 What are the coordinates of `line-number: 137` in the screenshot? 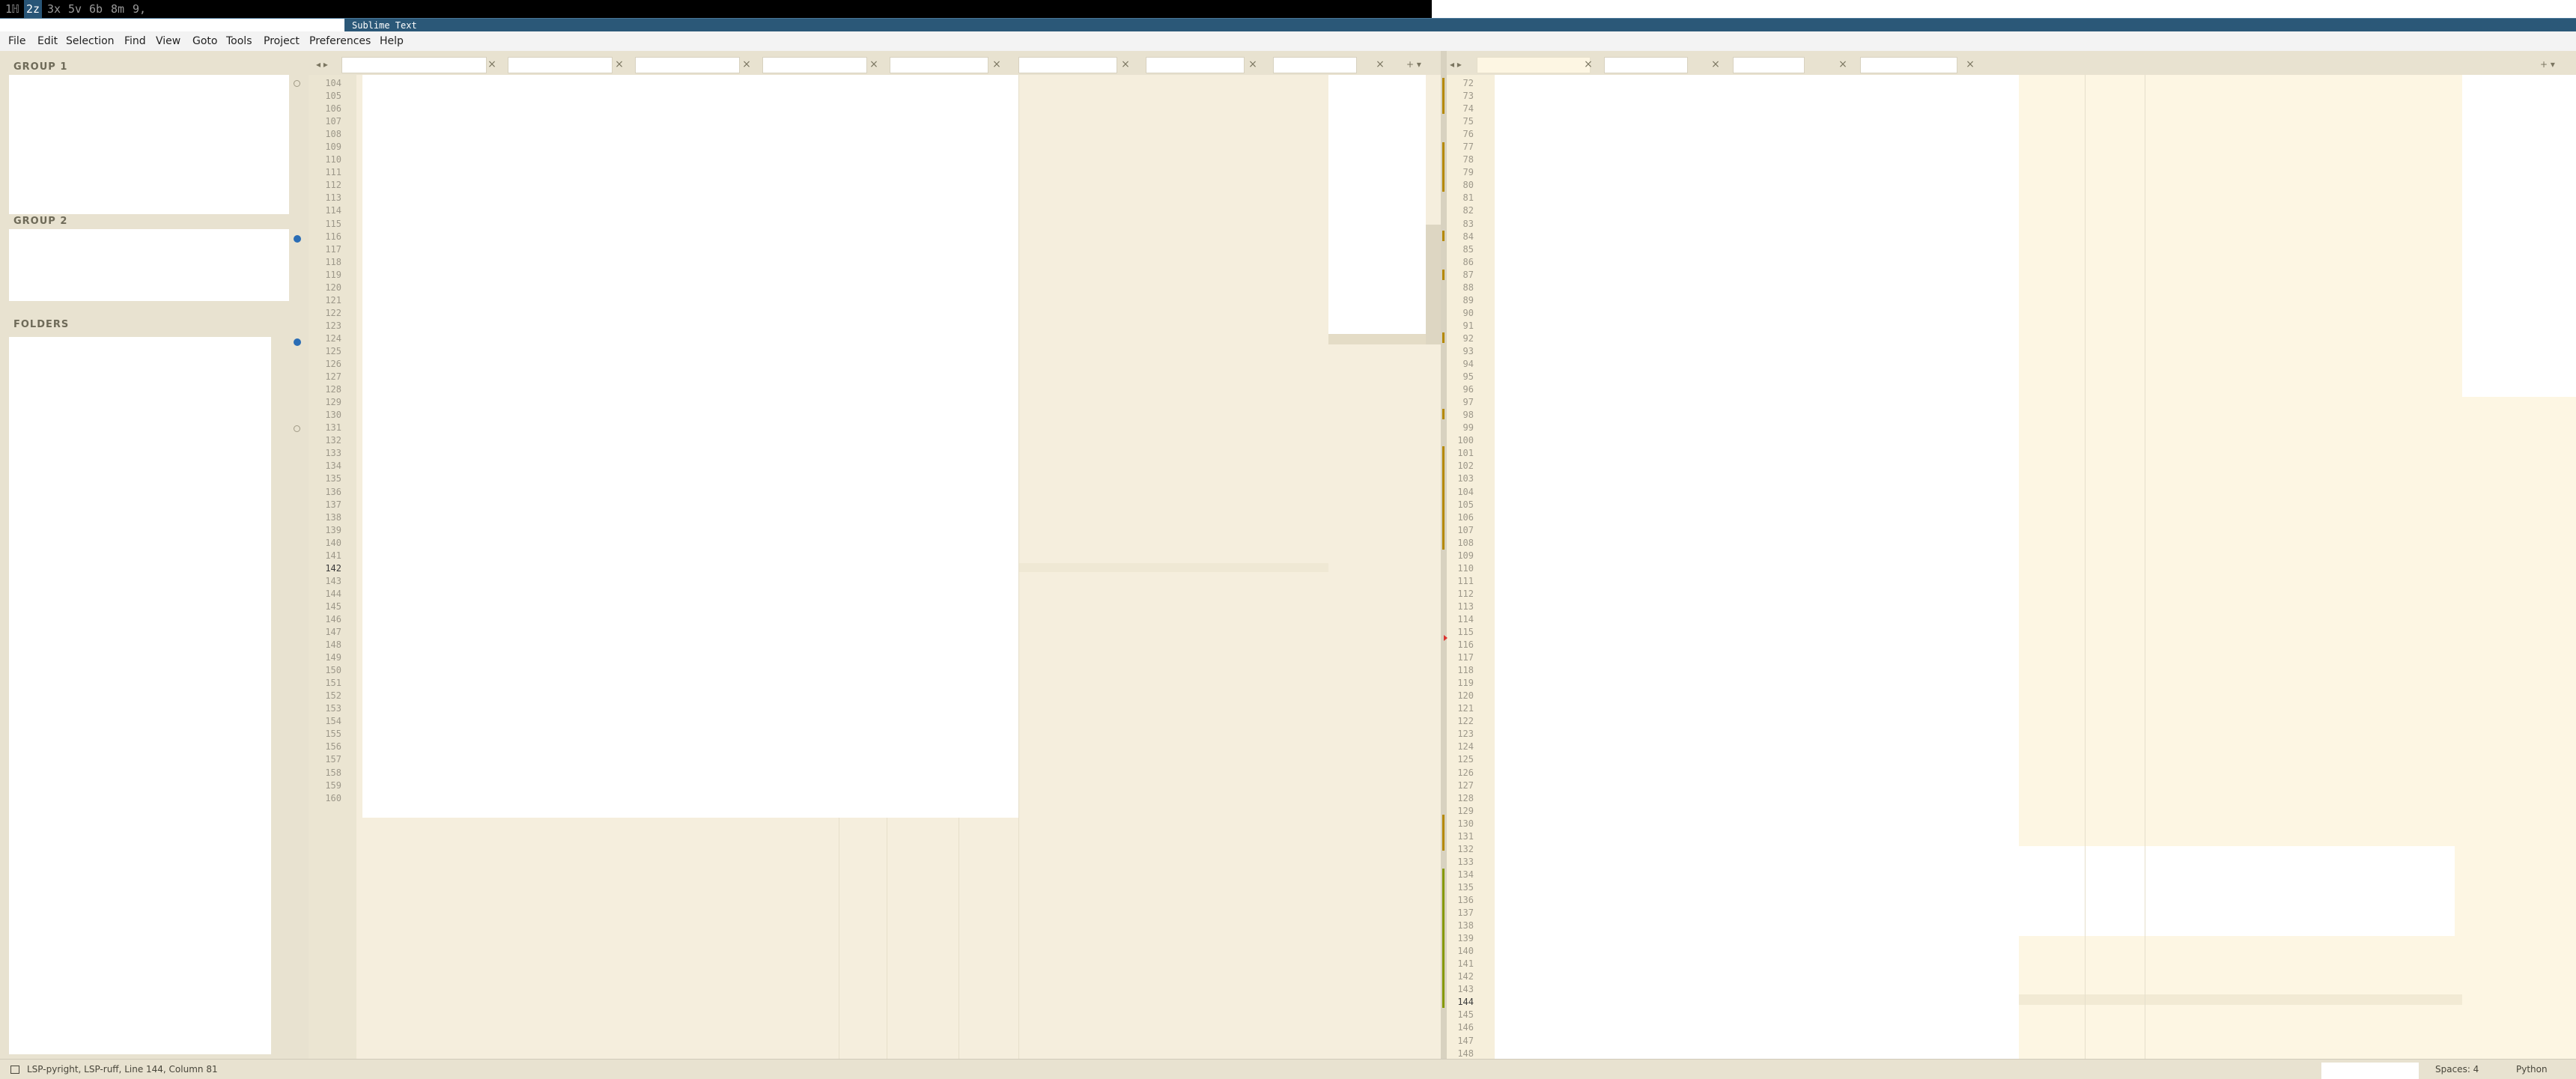 It's located at (1465, 914).